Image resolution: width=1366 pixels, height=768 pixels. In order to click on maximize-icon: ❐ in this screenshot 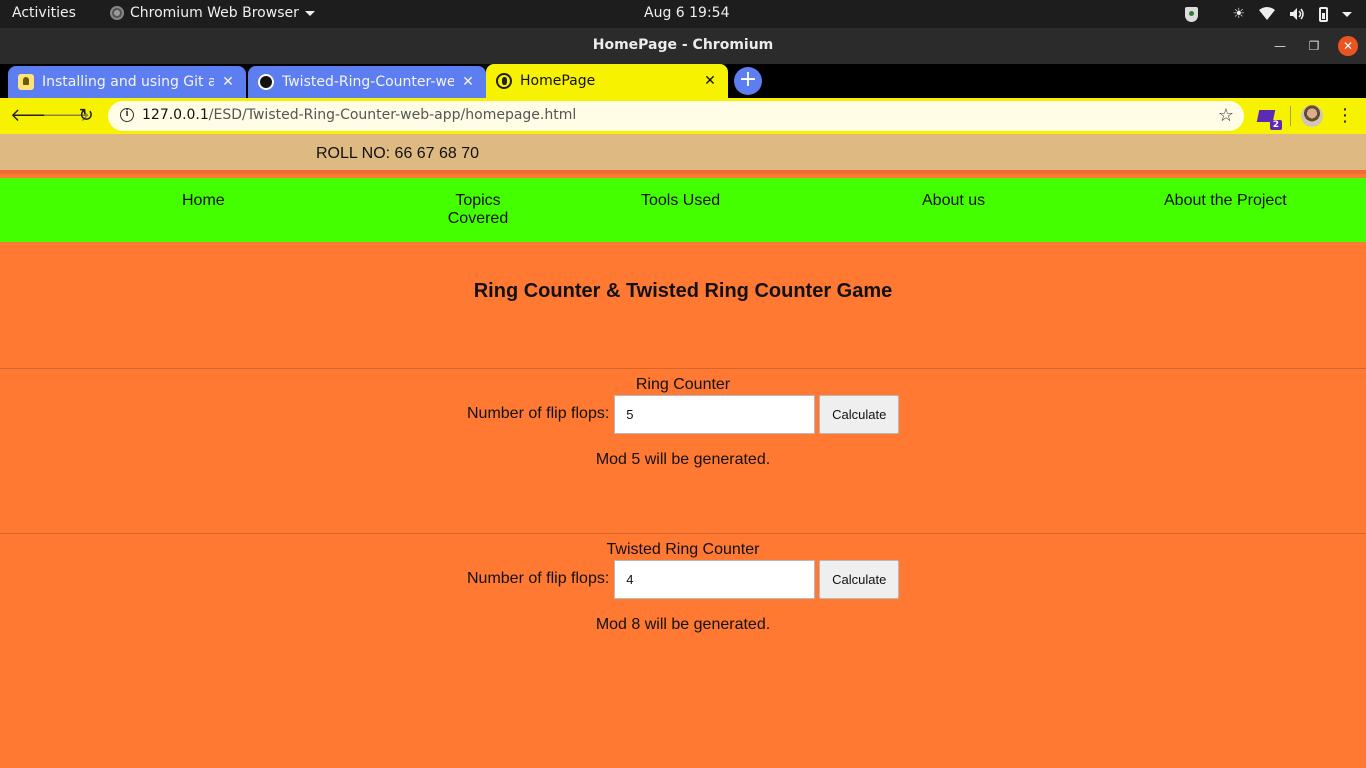, I will do `click(1314, 46)`.